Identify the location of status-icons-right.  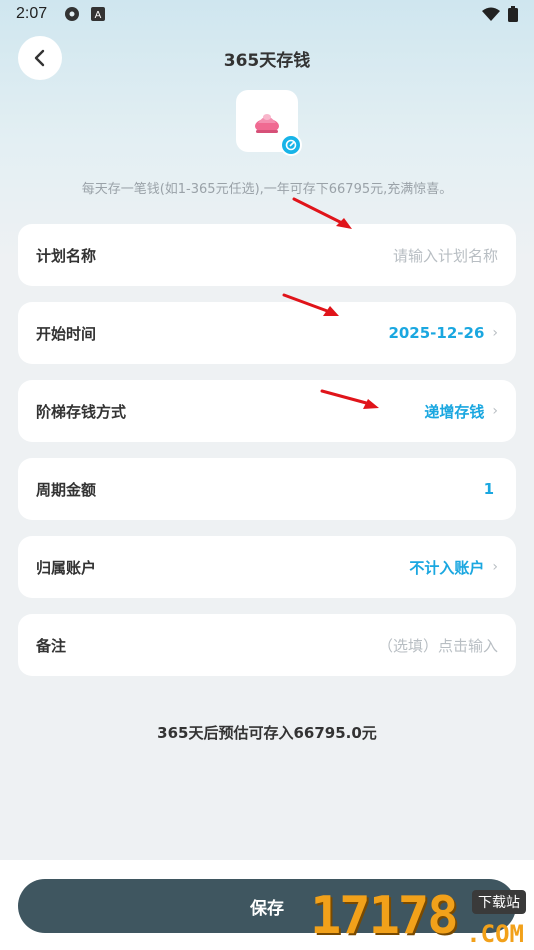
(500, 14).